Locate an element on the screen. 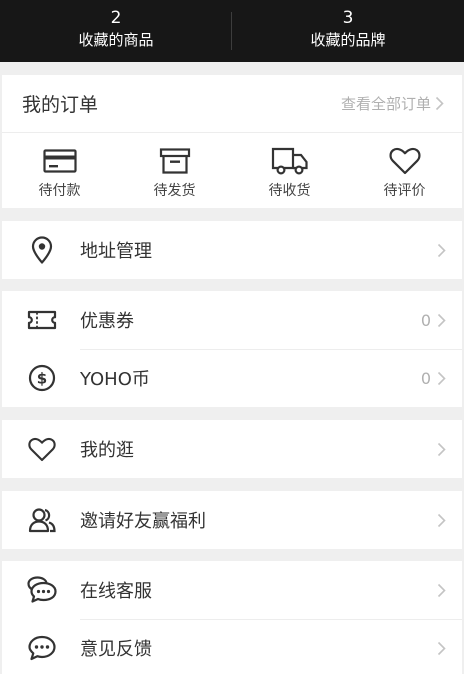 The image size is (464, 674). browse-card: 我的逛 is located at coordinates (232, 449).